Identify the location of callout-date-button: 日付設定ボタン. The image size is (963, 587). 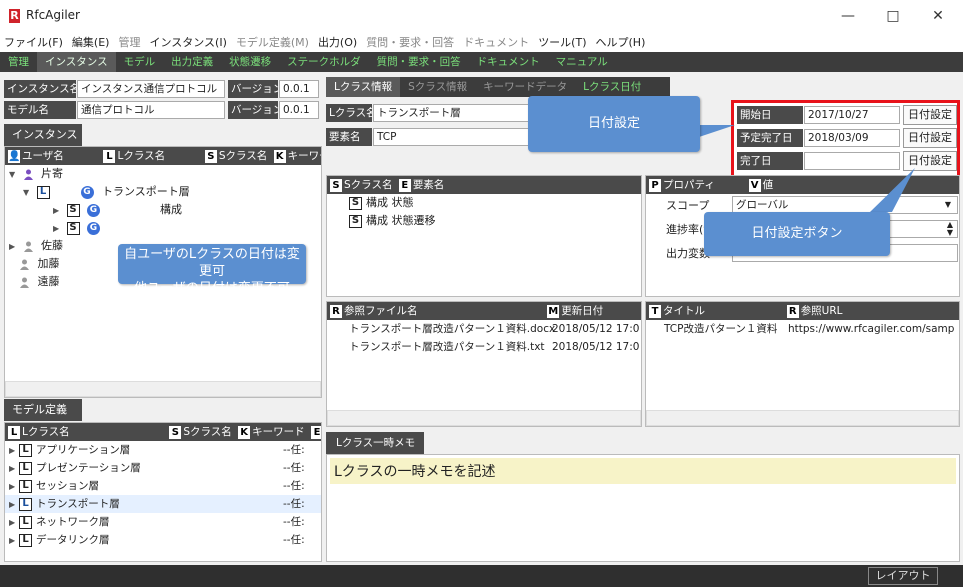
(797, 234).